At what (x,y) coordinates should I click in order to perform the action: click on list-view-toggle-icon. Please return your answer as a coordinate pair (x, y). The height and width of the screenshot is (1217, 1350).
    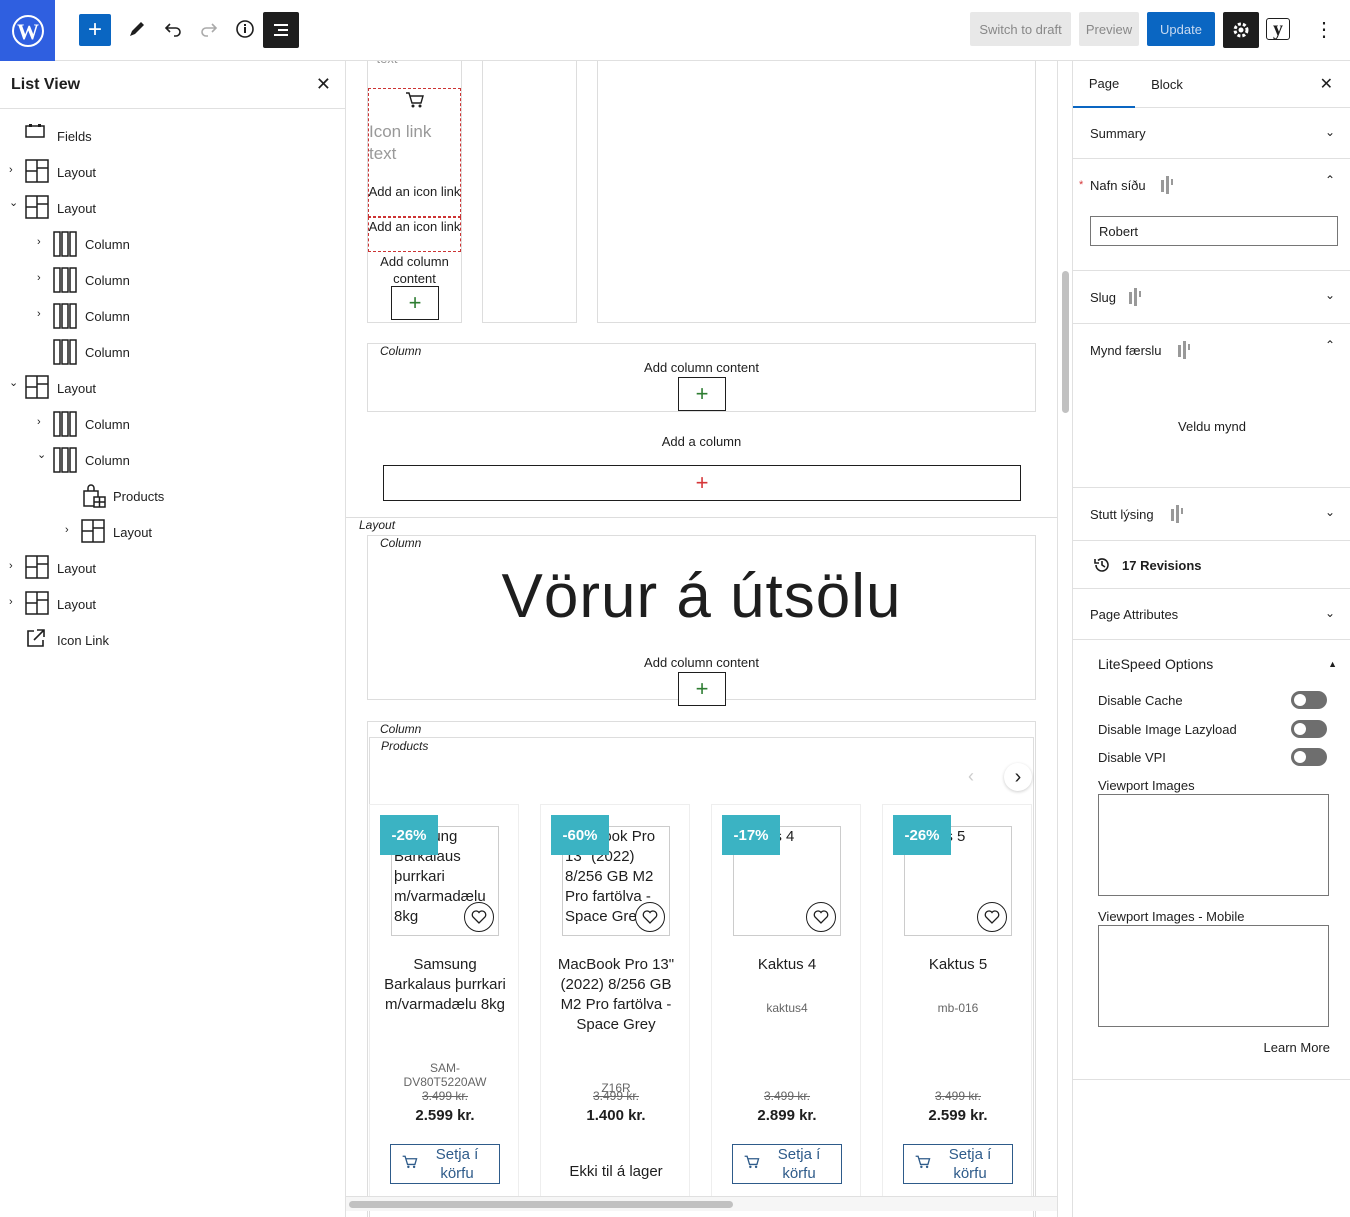
    Looking at the image, I should click on (281, 30).